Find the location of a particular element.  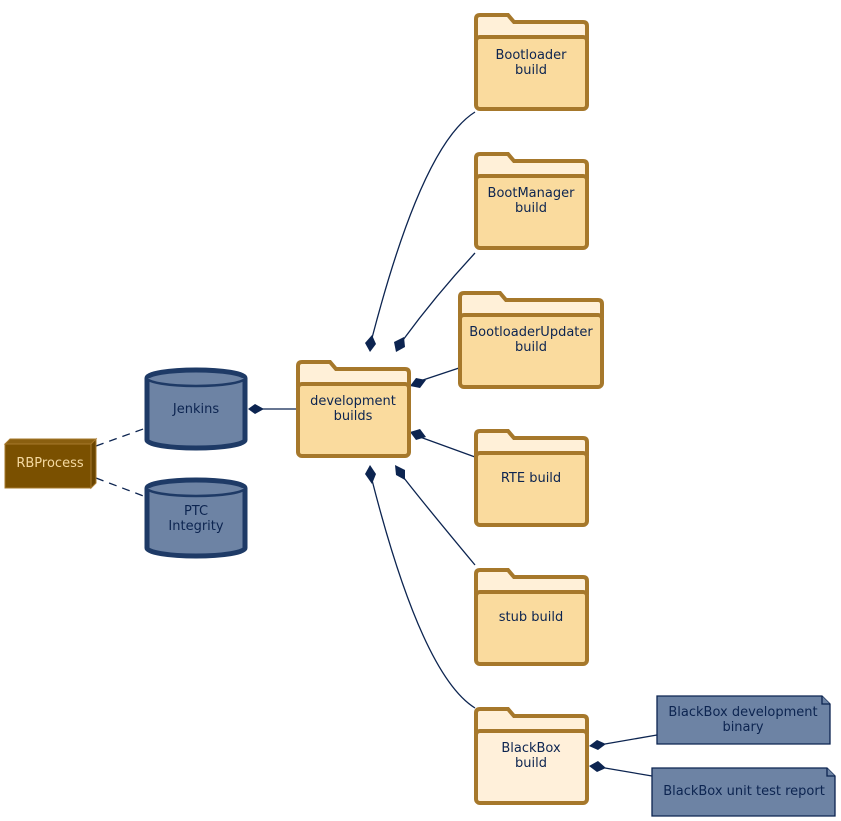

node-label: RTE build is located at coordinates (531, 478).